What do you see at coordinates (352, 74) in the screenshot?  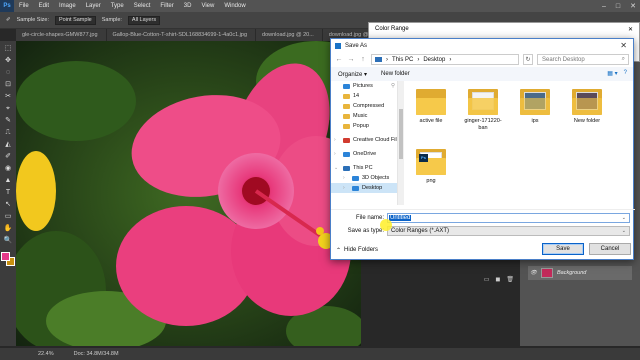 I see `organize-button: Organize ▾` at bounding box center [352, 74].